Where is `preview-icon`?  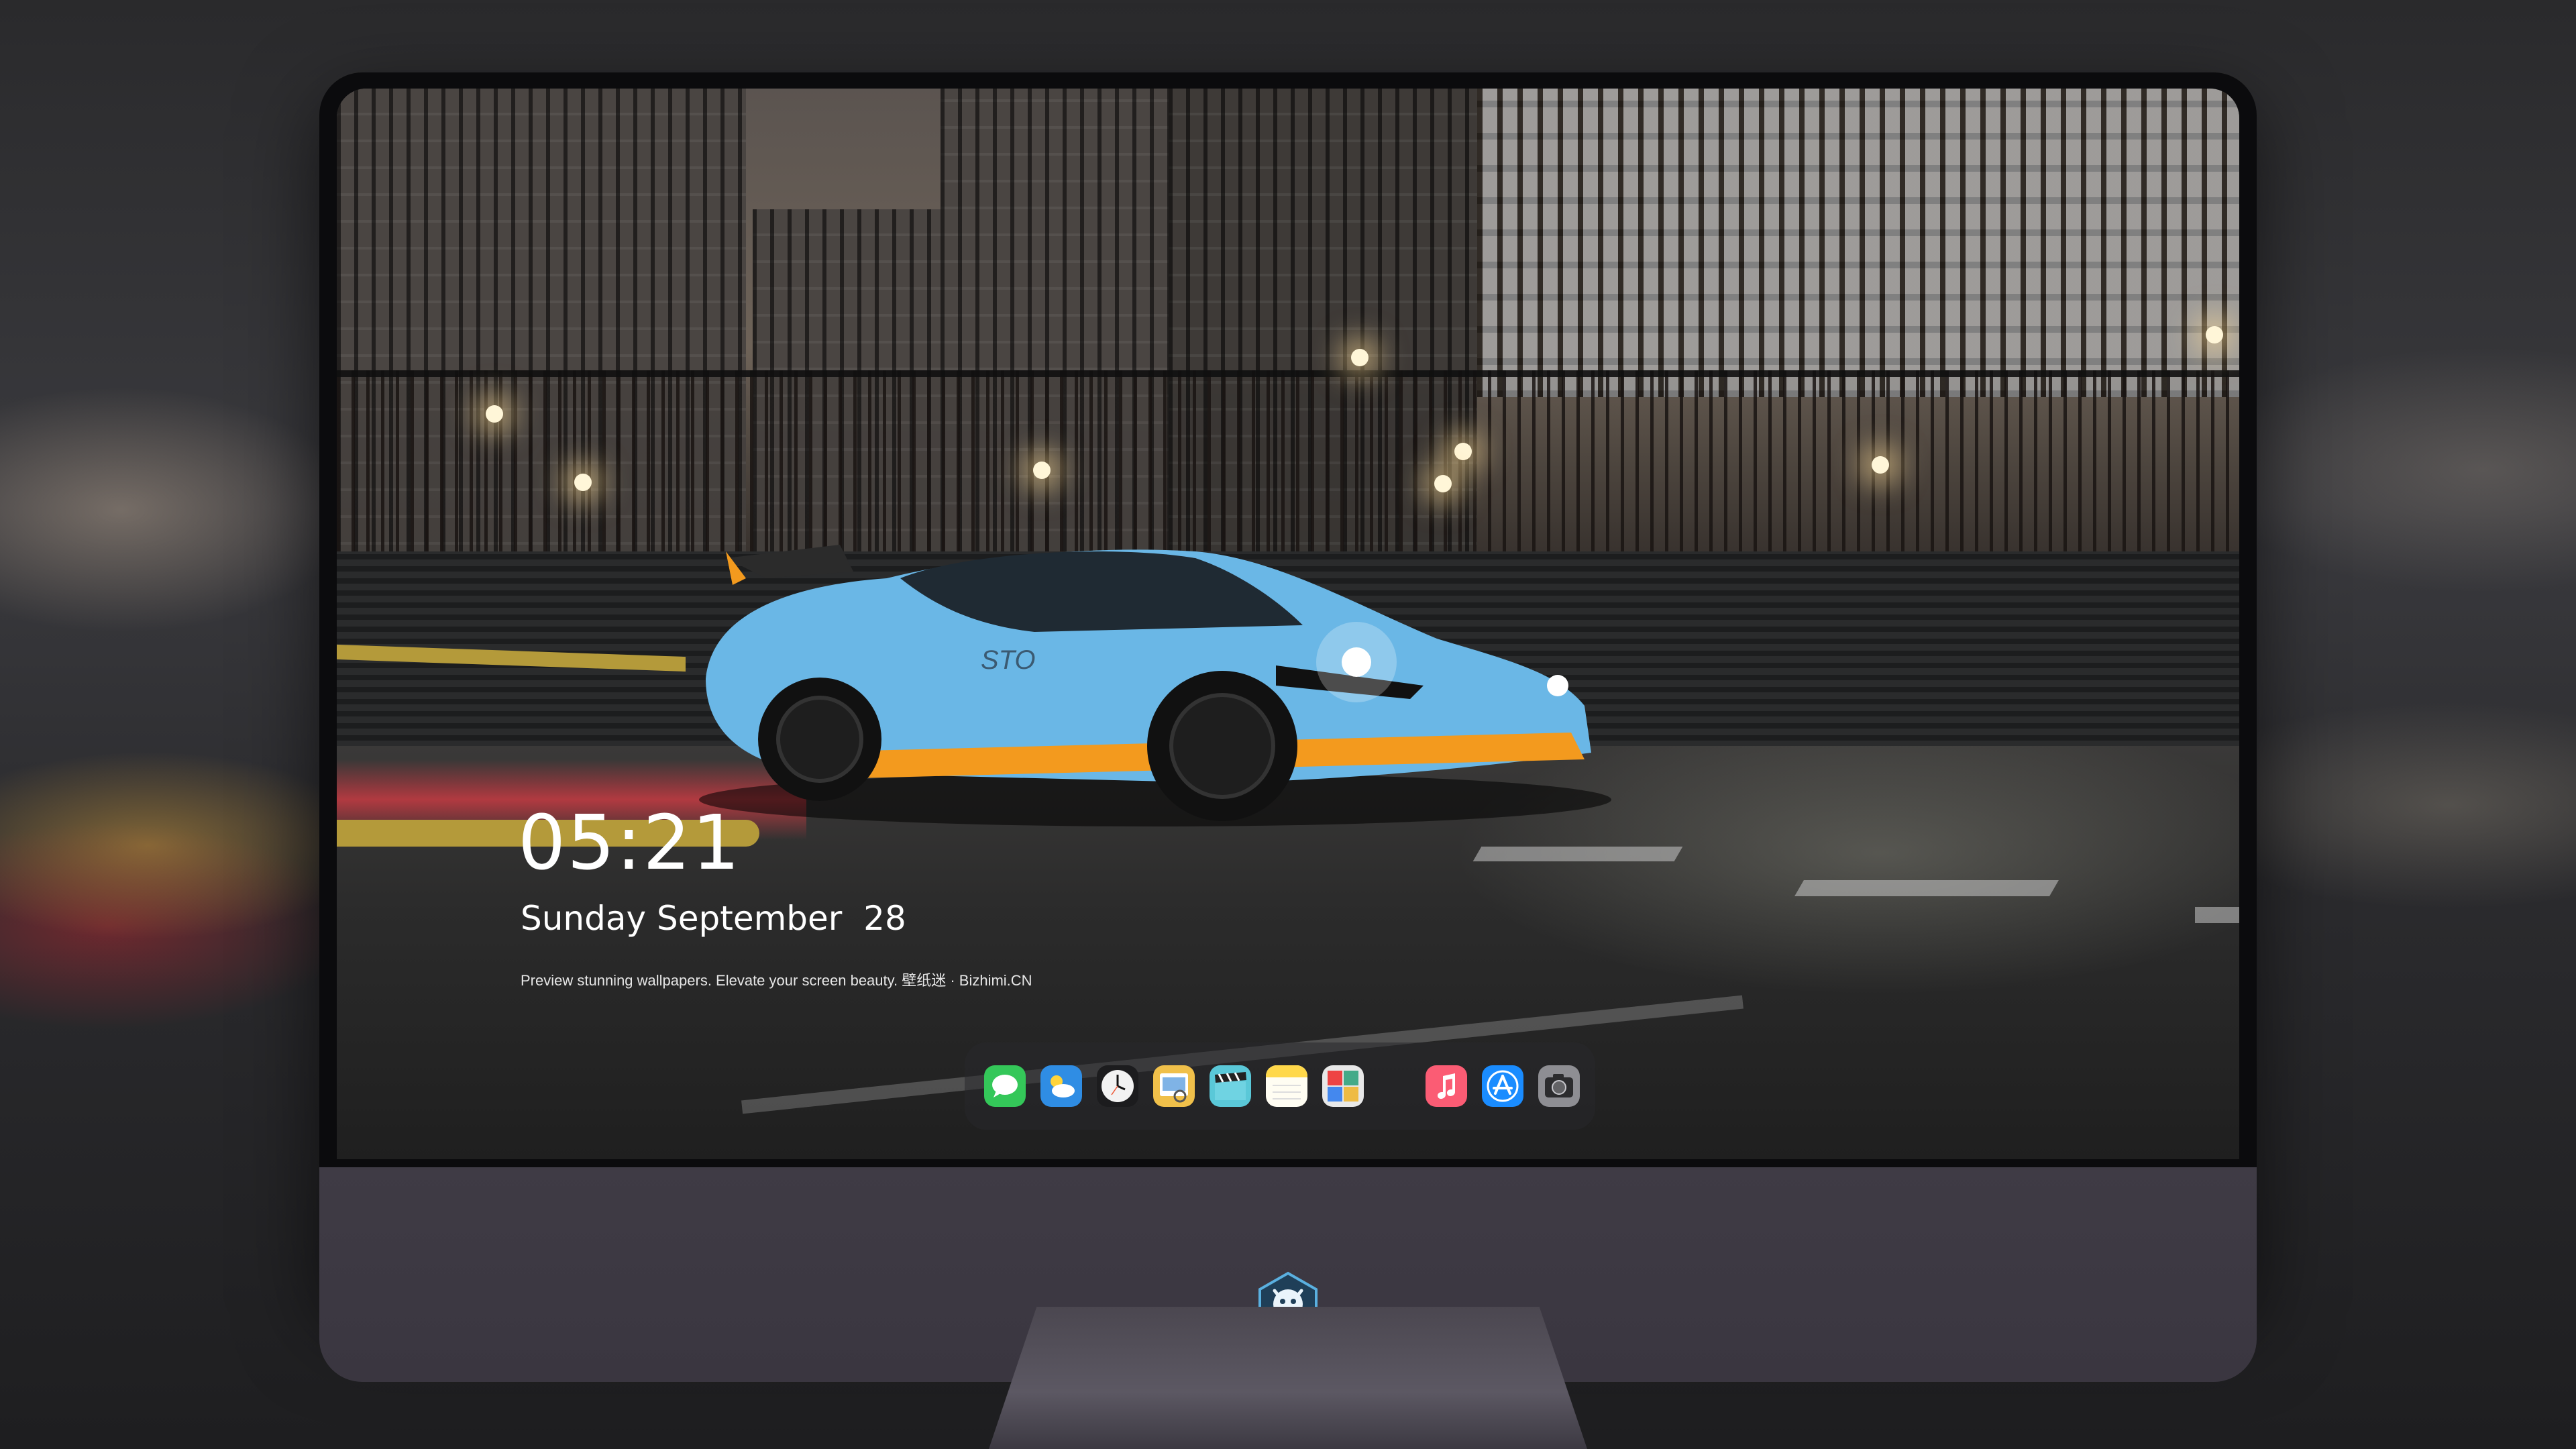 preview-icon is located at coordinates (1174, 1086).